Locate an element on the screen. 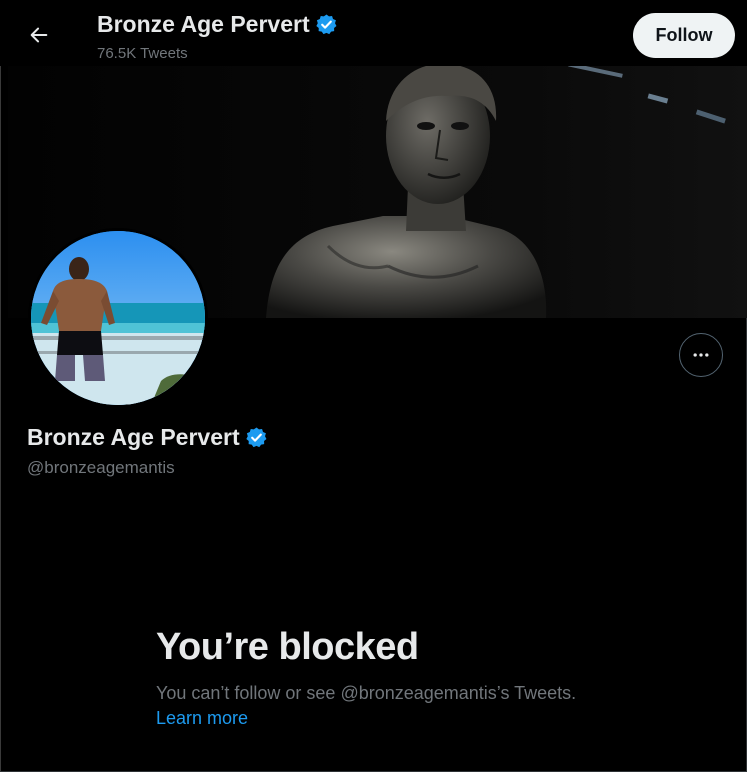 This screenshot has height=772, width=747. back-button is located at coordinates (39, 35).